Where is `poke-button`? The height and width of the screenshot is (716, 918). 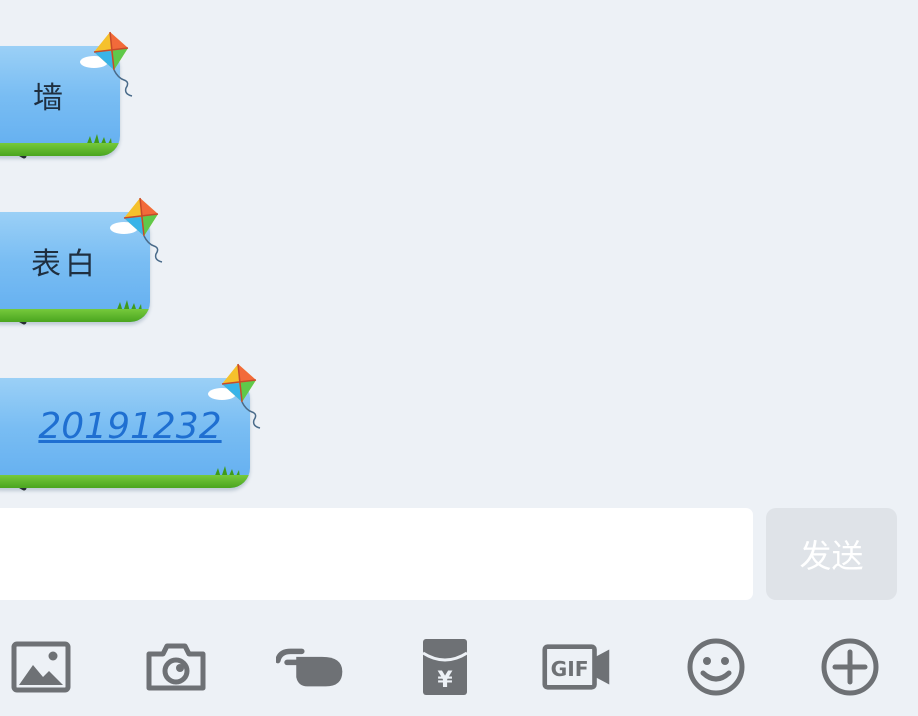 poke-button is located at coordinates (311, 667).